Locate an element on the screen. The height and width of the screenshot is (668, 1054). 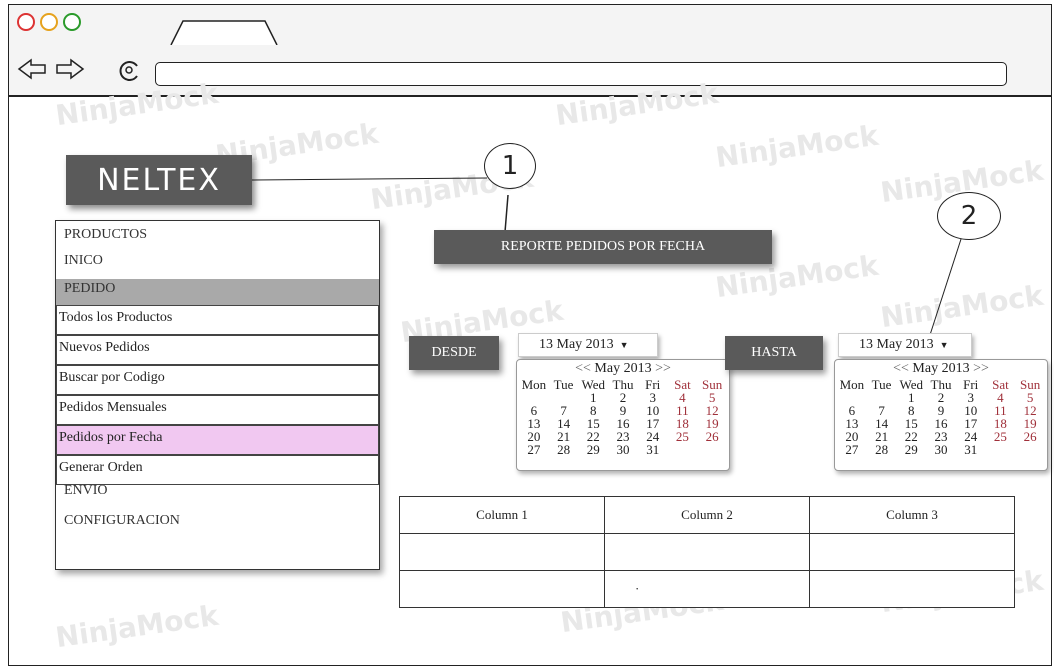
table-row: · is located at coordinates (707, 589).